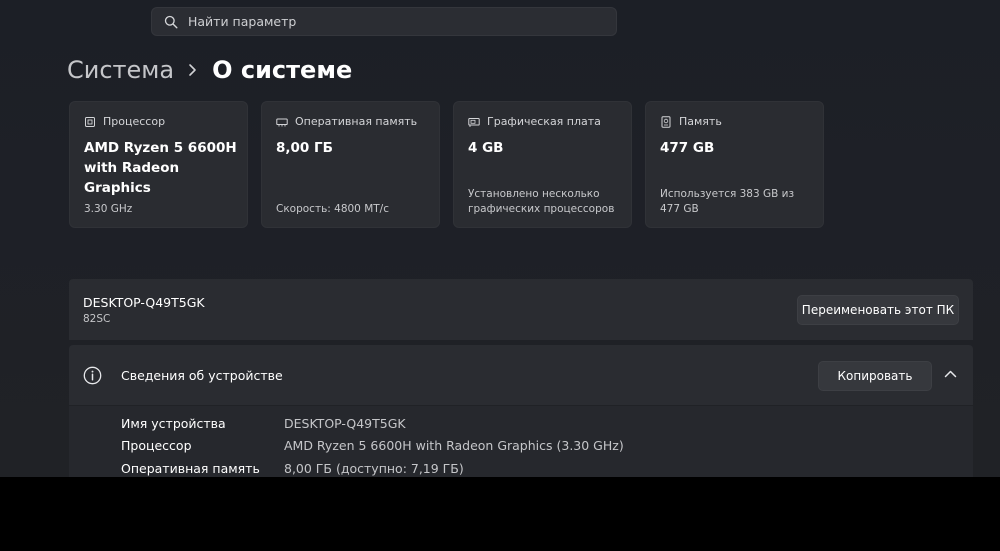 The height and width of the screenshot is (551, 1000). I want to click on spec-label: Оперативная память, so click(190, 468).